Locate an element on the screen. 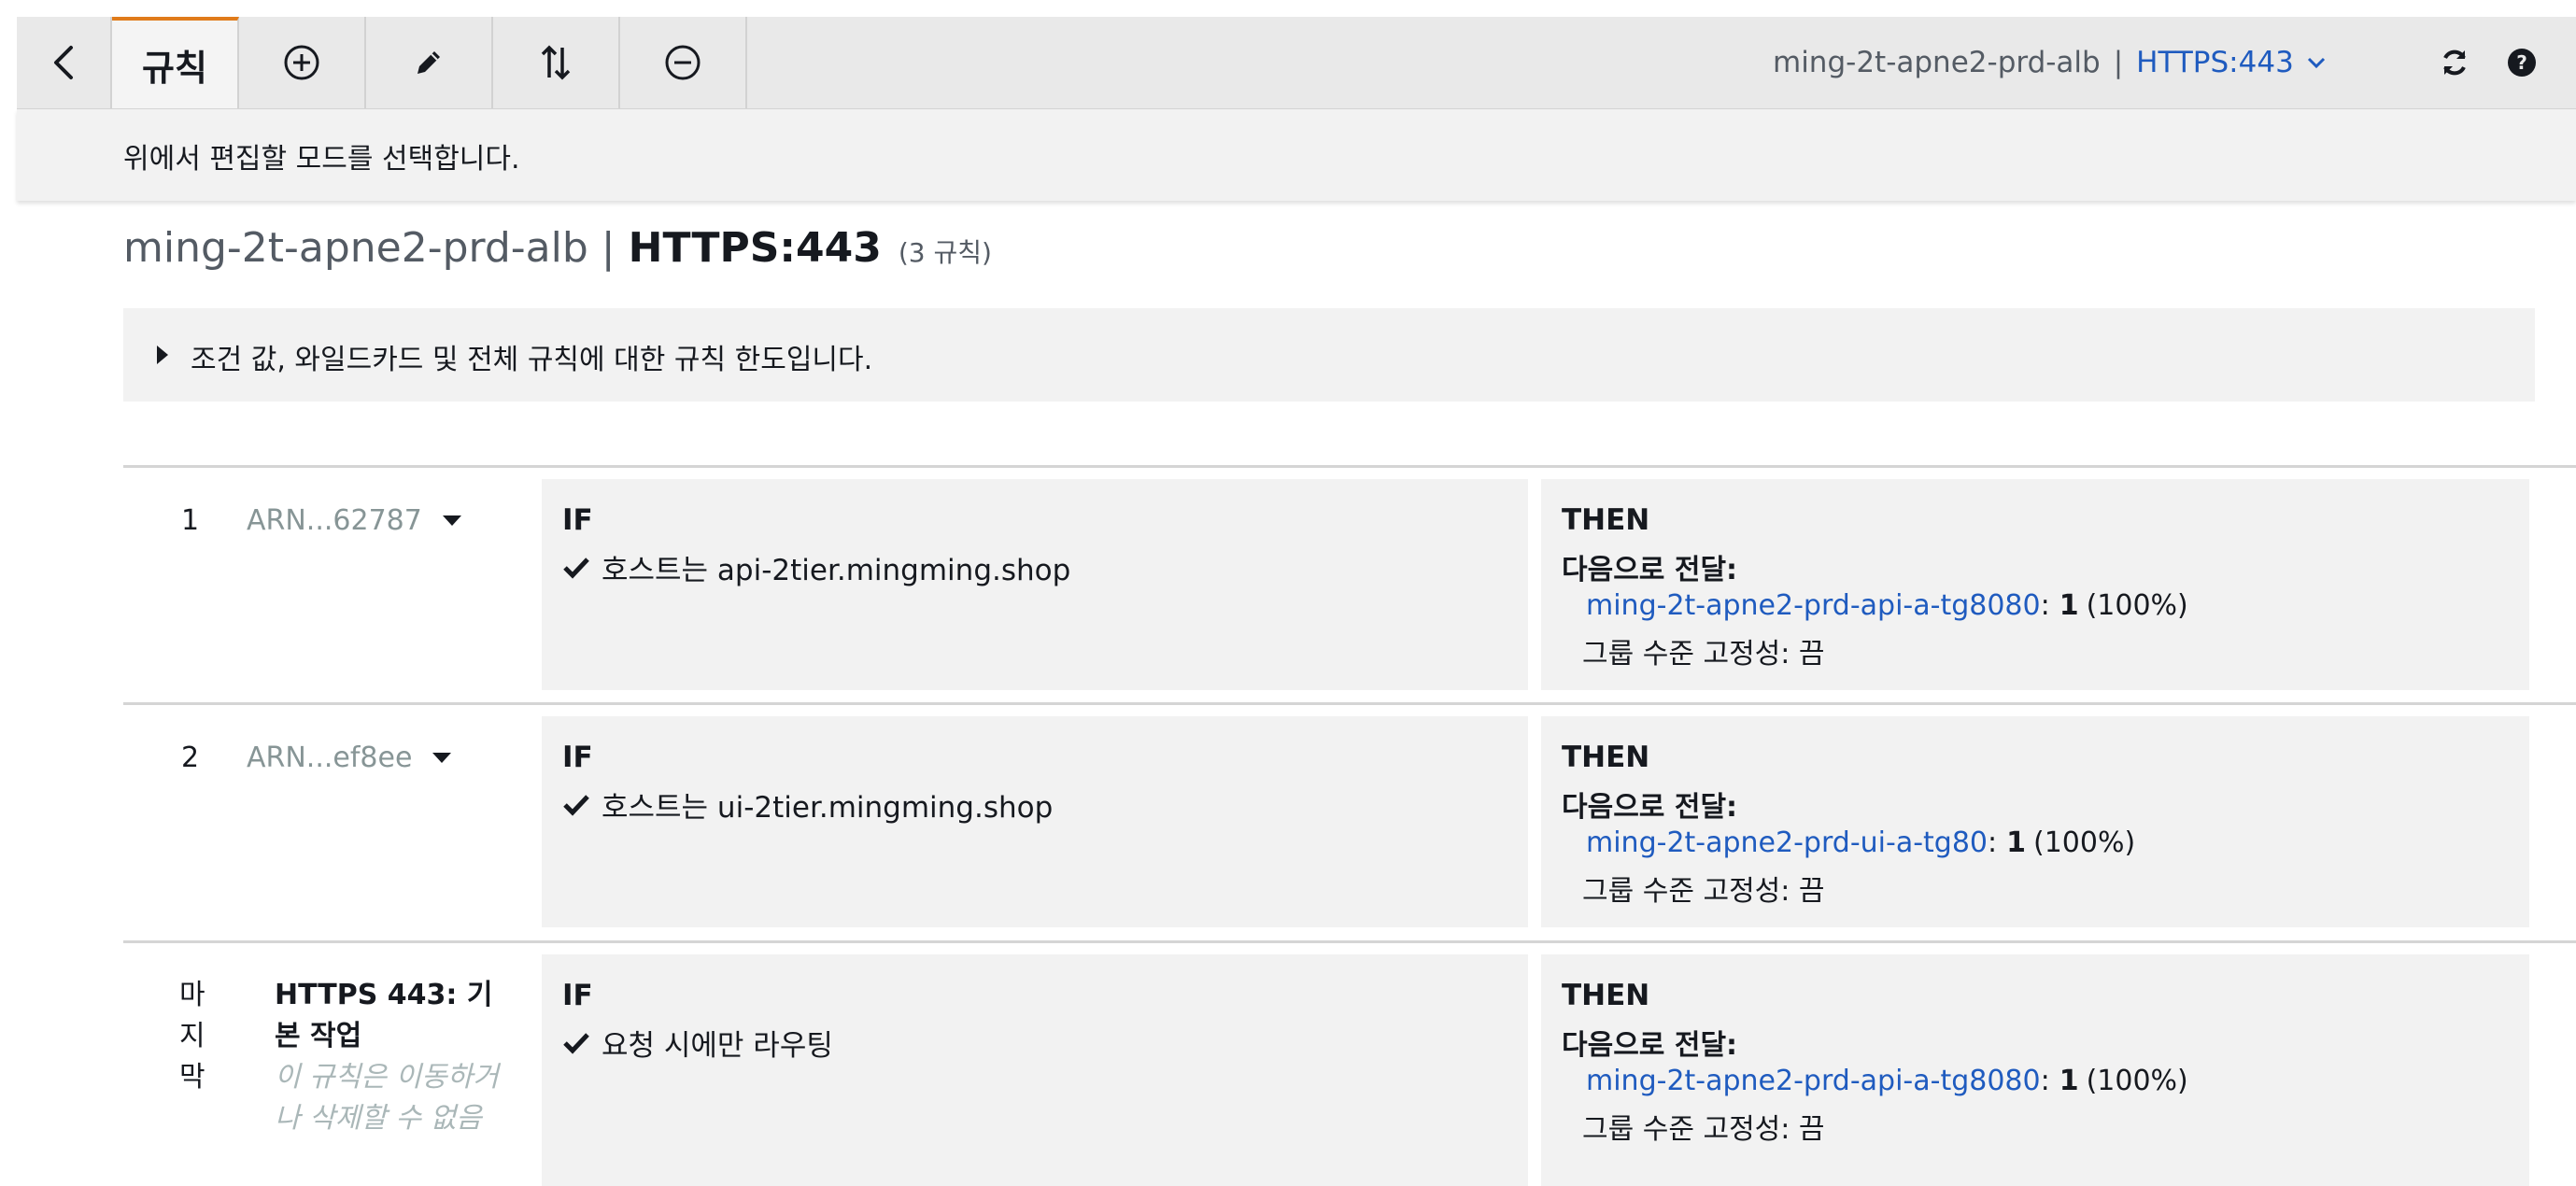 This screenshot has width=2576, height=1186. rule-condition: 호스트는 ui-2tier.mingming.shop is located at coordinates (807, 805).